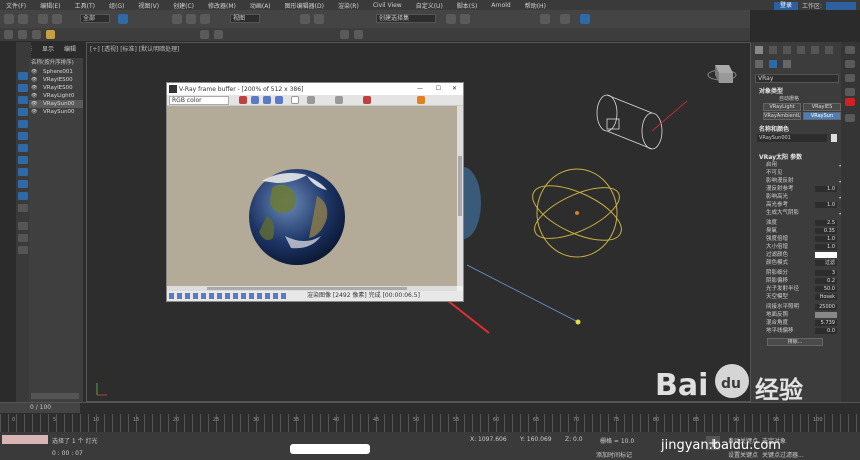  I want to click on maximize-icon: ☐, so click(438, 88).